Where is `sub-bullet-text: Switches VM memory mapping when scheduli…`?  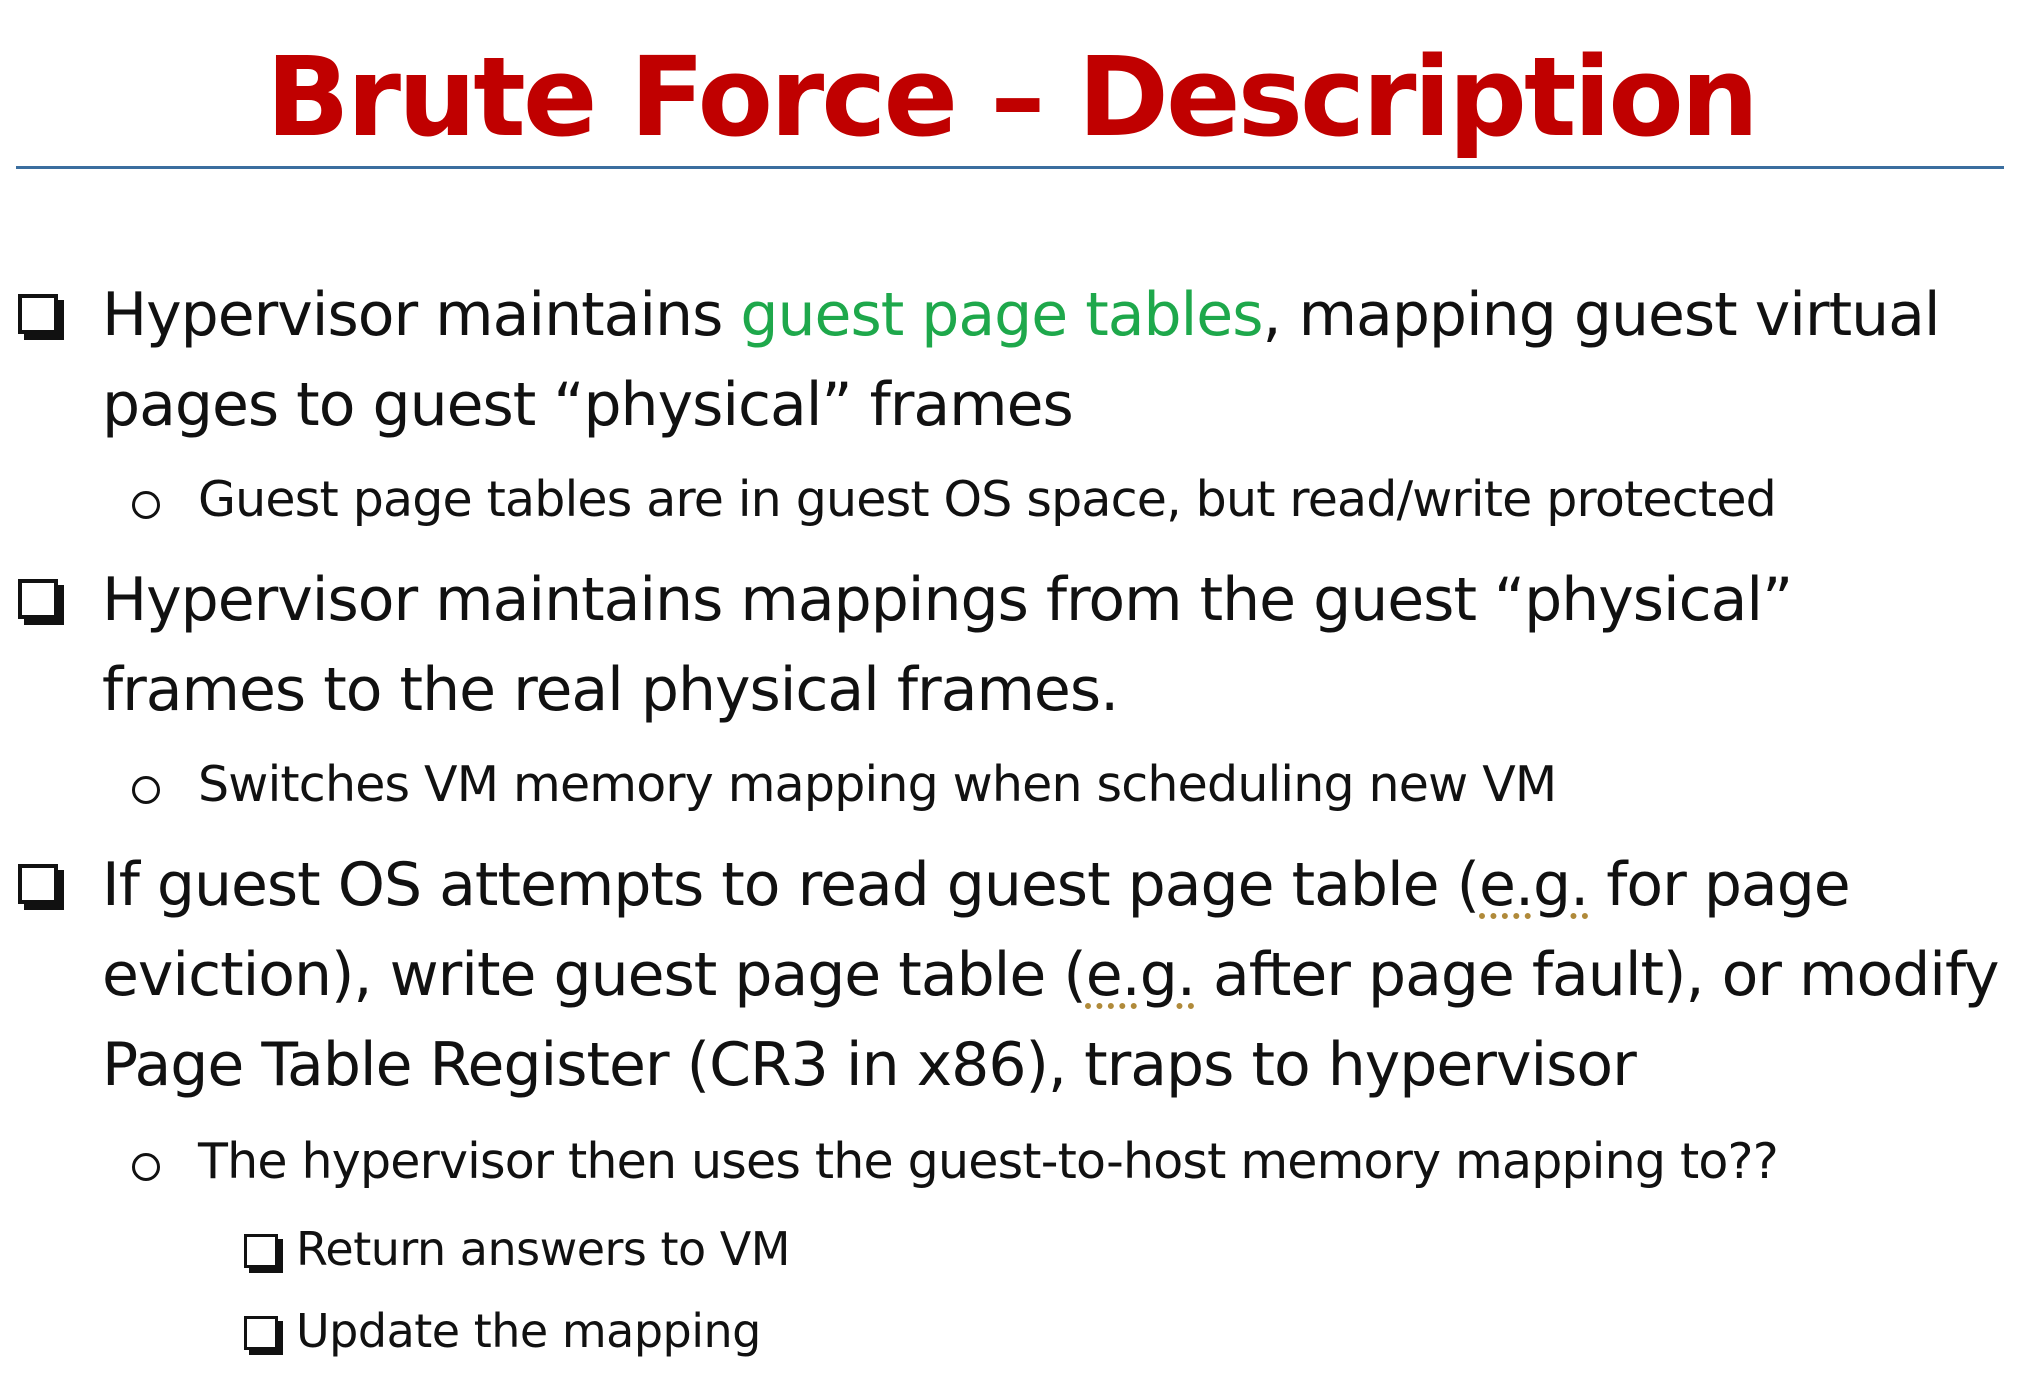 sub-bullet-text: Switches VM memory mapping when scheduli… is located at coordinates (877, 784).